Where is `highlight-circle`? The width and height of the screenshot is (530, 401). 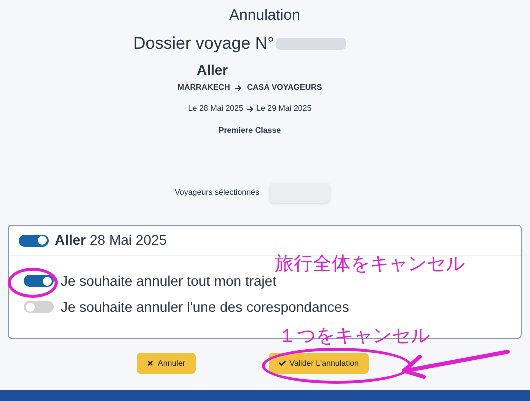 highlight-circle is located at coordinates (33, 283).